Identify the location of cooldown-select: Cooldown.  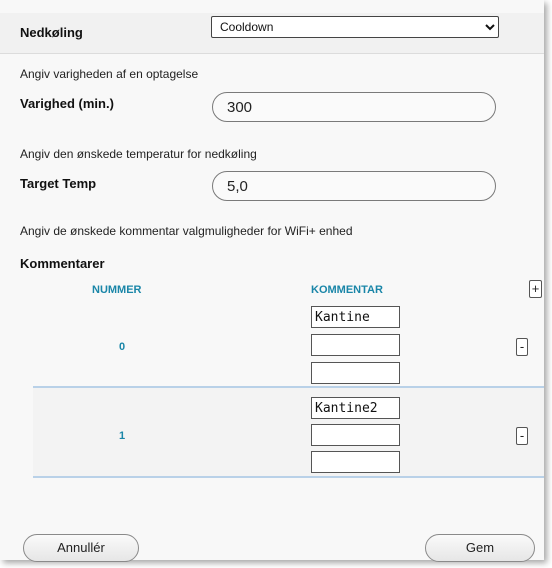
(355, 27).